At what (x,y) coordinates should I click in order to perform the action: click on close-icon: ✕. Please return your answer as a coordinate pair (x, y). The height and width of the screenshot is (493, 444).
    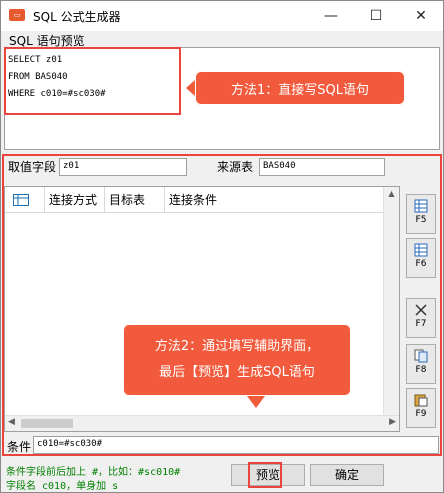
    Looking at the image, I should click on (421, 16).